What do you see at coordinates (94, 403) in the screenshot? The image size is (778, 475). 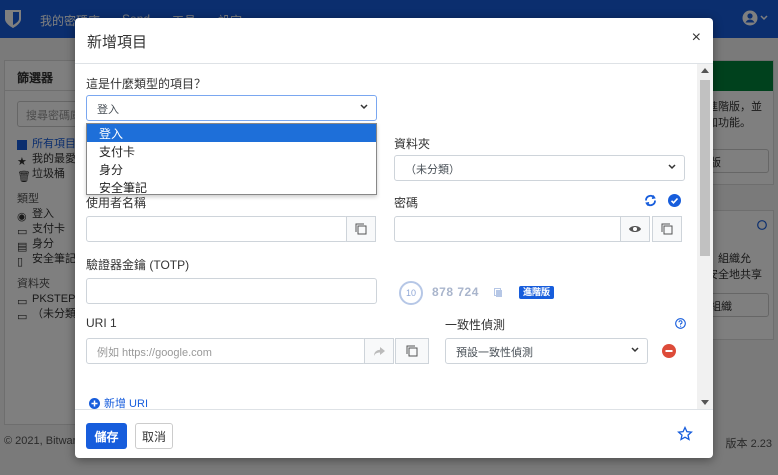 I see `plus-circle-icon` at bounding box center [94, 403].